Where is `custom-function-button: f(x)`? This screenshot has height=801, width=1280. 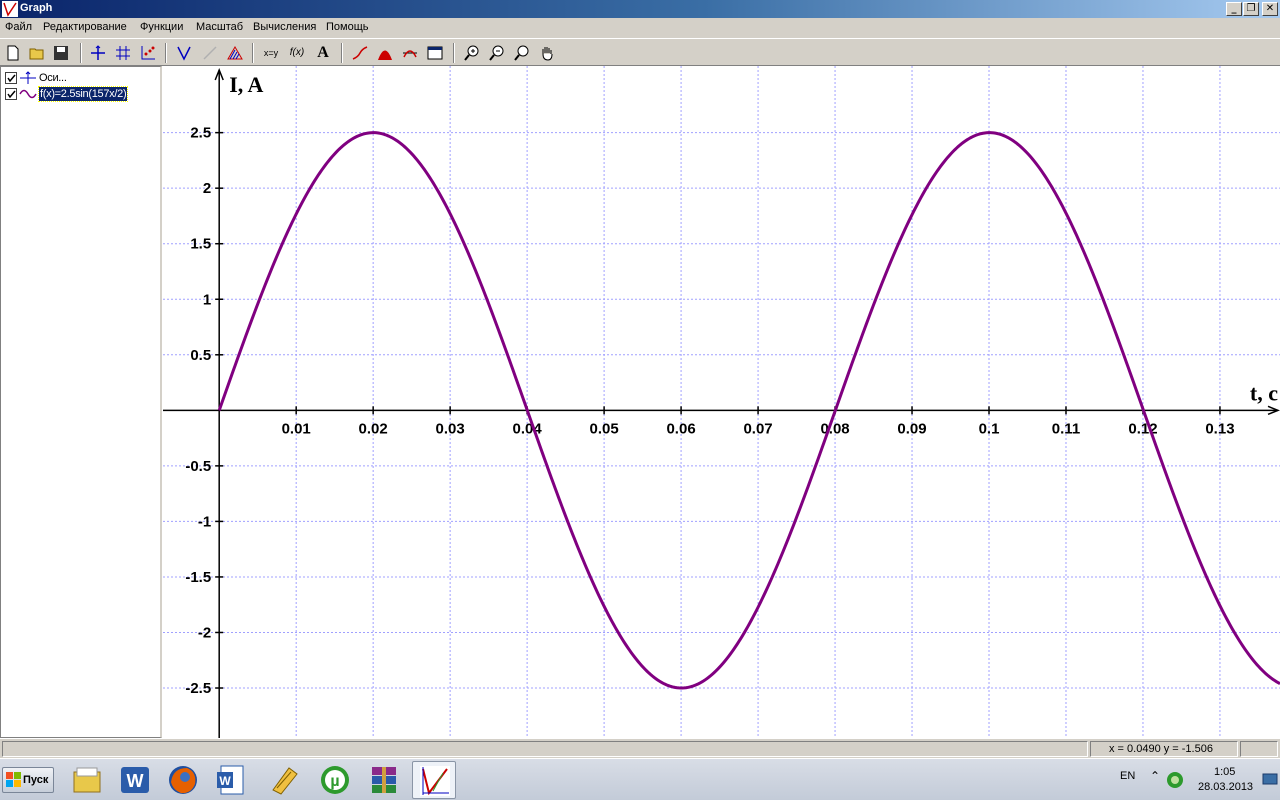 custom-function-button: f(x) is located at coordinates (297, 53).